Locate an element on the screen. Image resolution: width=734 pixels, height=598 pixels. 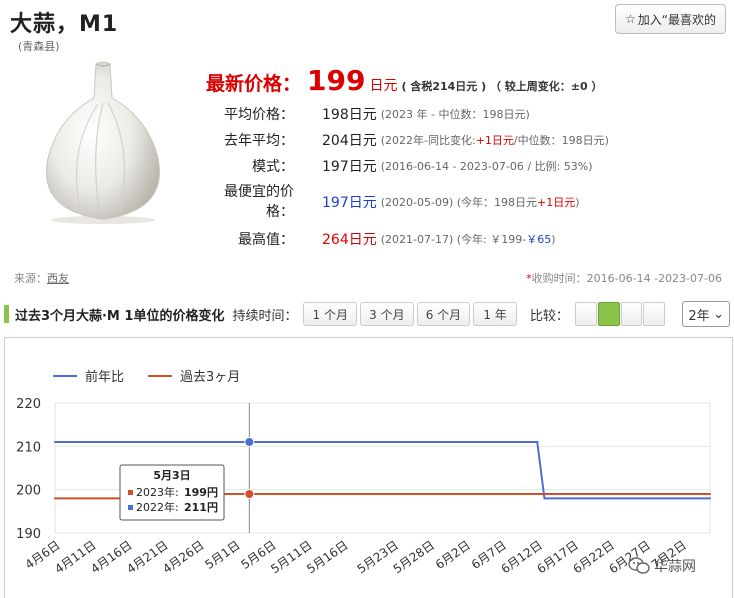
row-detail-diff: ￥65 is located at coordinates (539, 239).